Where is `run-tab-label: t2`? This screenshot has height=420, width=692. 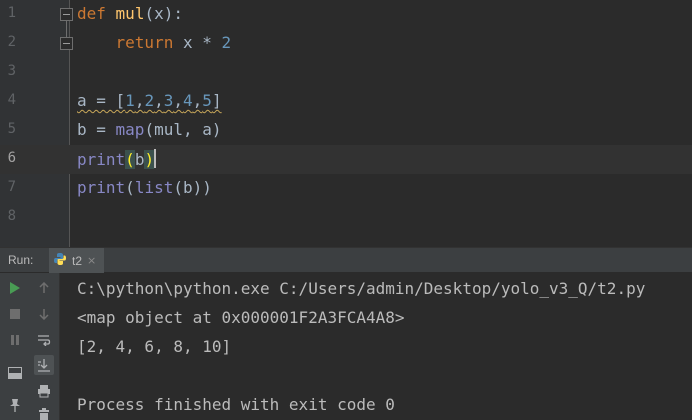
run-tab-label: t2 is located at coordinates (77, 260).